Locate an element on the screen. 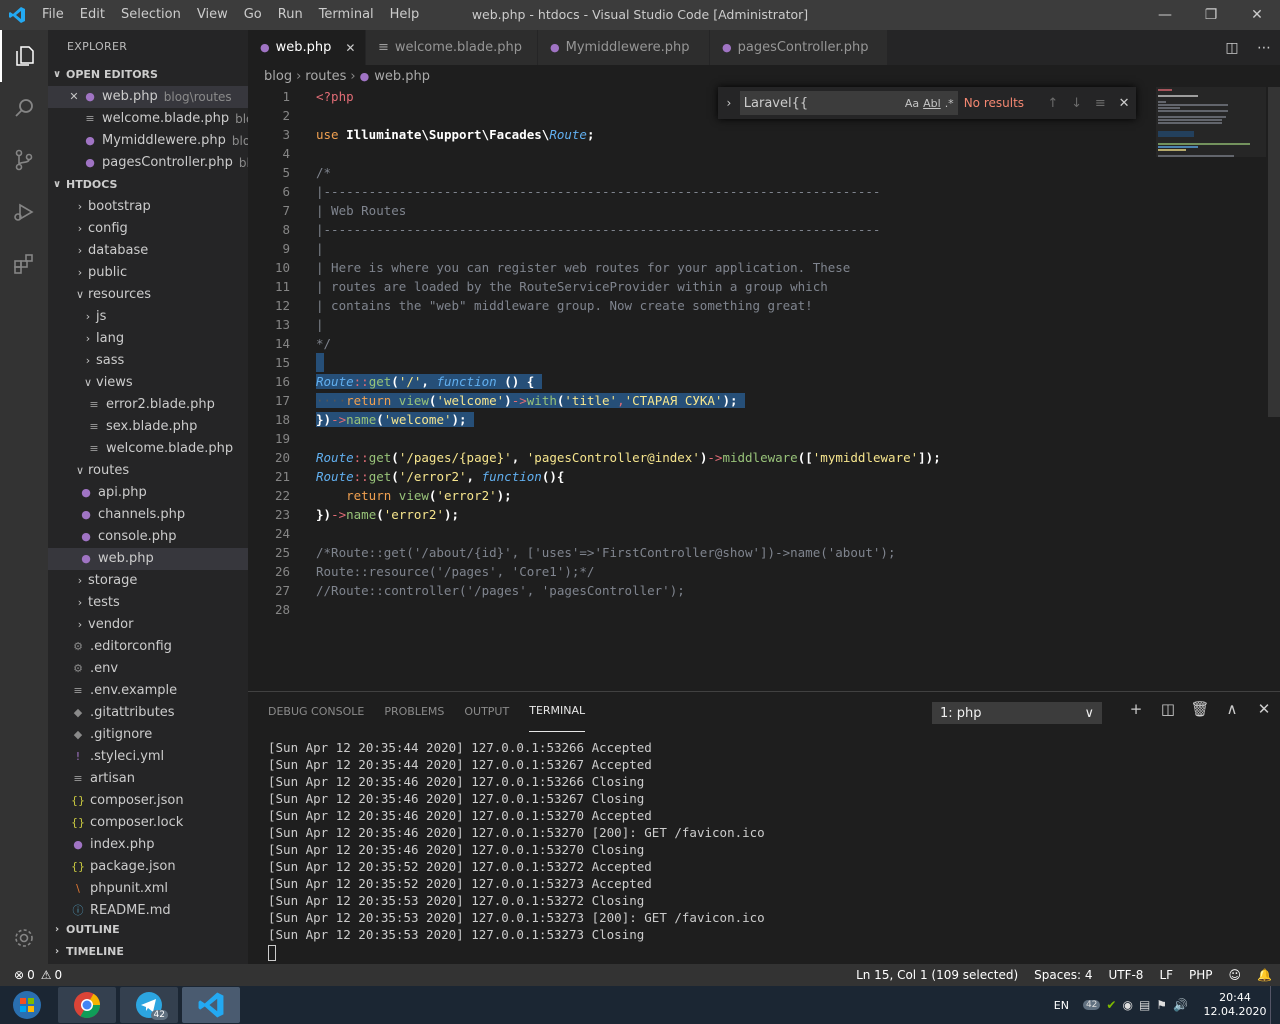 The image size is (1280, 1024). tree-folder: › tests is located at coordinates (148, 603).